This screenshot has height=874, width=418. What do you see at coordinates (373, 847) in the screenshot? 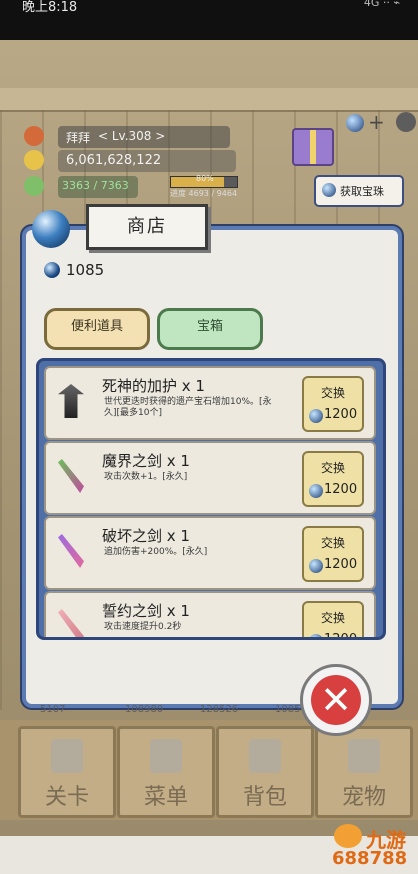
I see `watermark: 九游 688788` at bounding box center [373, 847].